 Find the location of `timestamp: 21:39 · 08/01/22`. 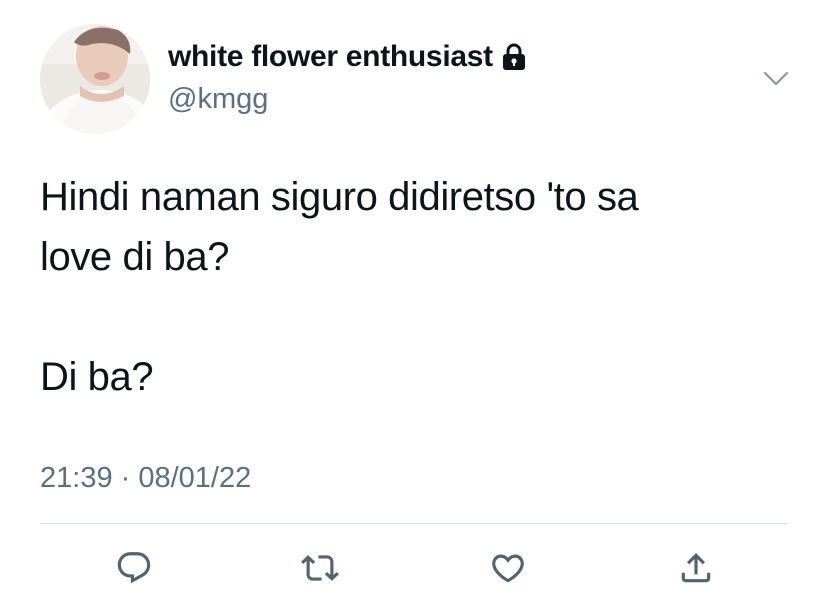

timestamp: 21:39 · 08/01/22 is located at coordinates (145, 478).